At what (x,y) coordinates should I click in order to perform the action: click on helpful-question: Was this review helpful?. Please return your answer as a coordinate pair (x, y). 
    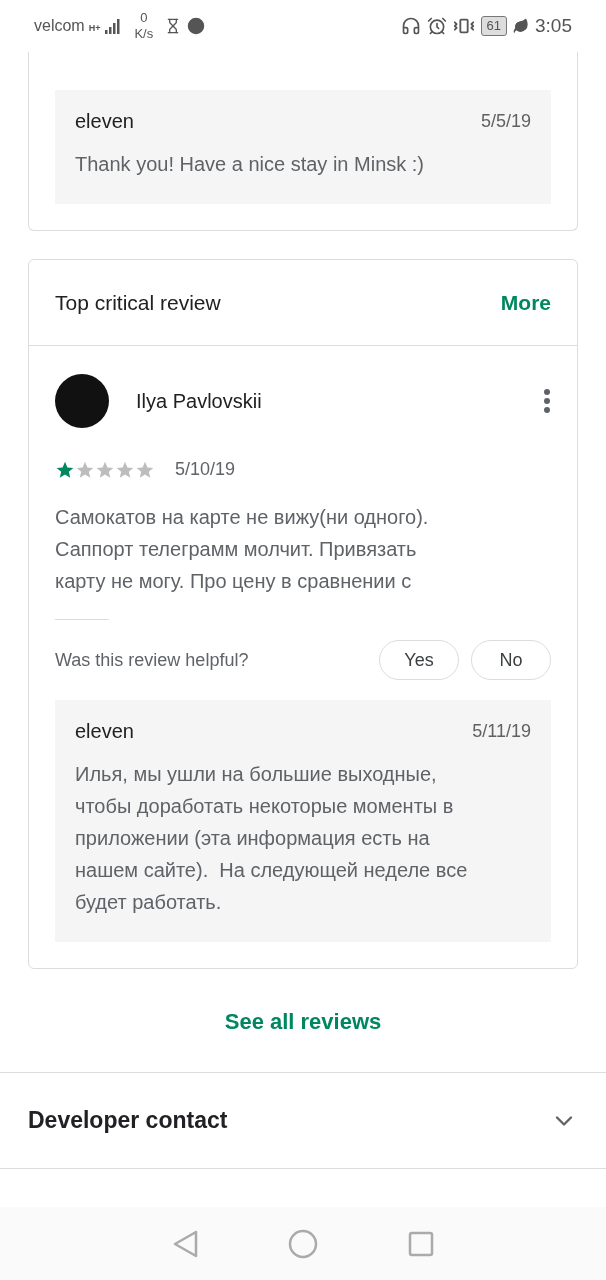
    Looking at the image, I should click on (152, 660).